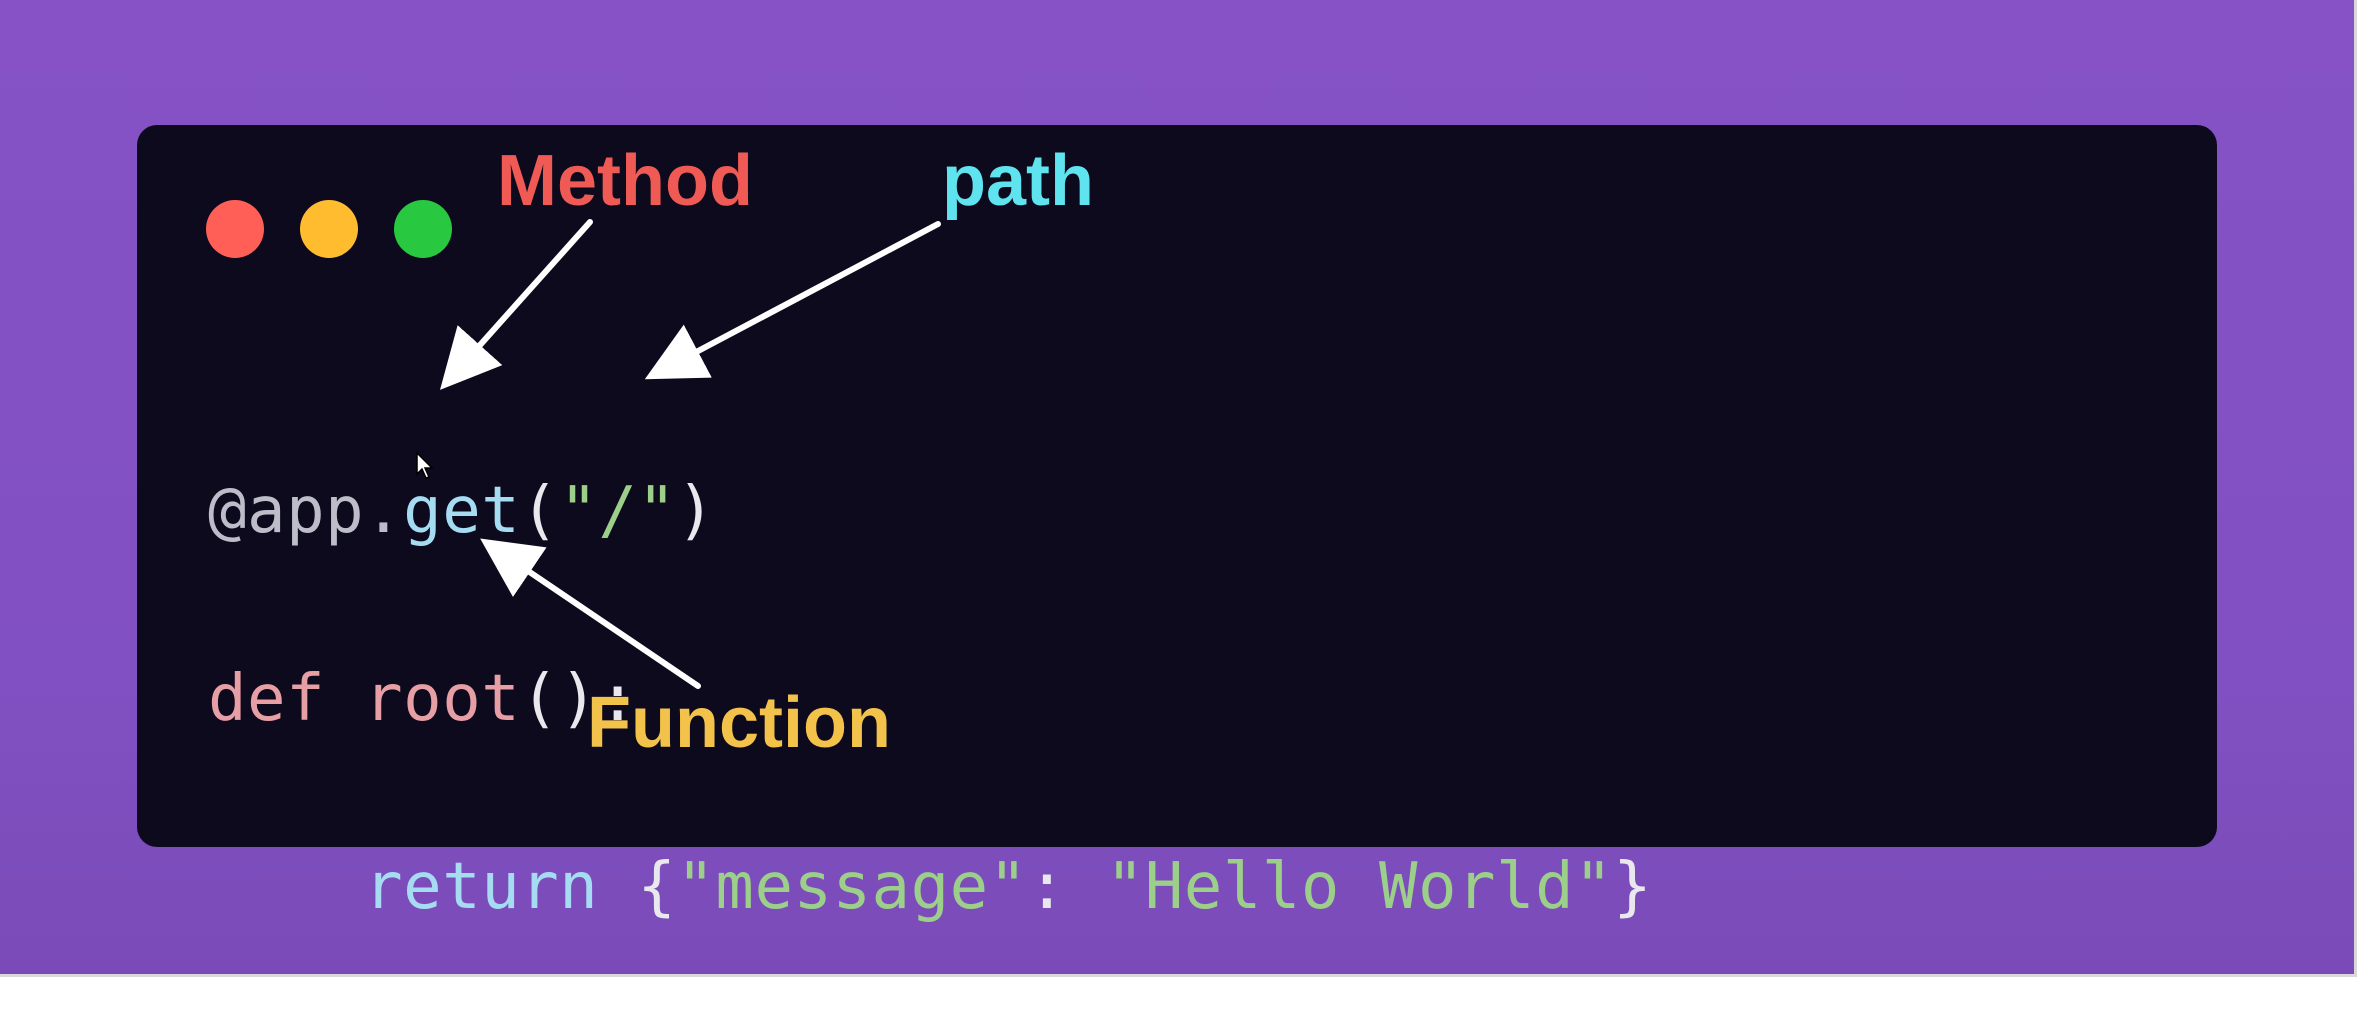  What do you see at coordinates (739, 723) in the screenshot?
I see `function-annotation-label: Function` at bounding box center [739, 723].